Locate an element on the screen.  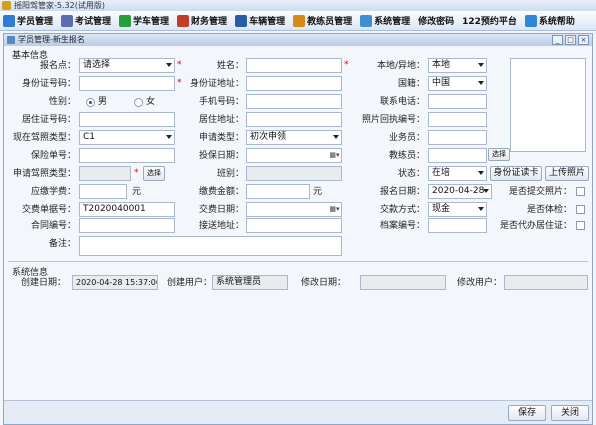
residence-permit-input is located at coordinates (127, 119).